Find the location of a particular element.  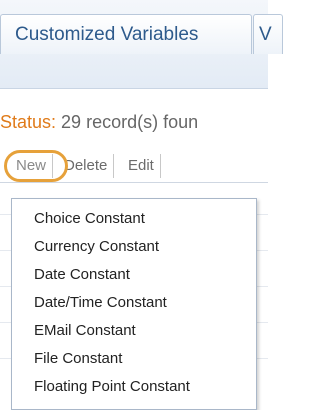

menu-item-email-constant: EMail Constant is located at coordinates (134, 331).